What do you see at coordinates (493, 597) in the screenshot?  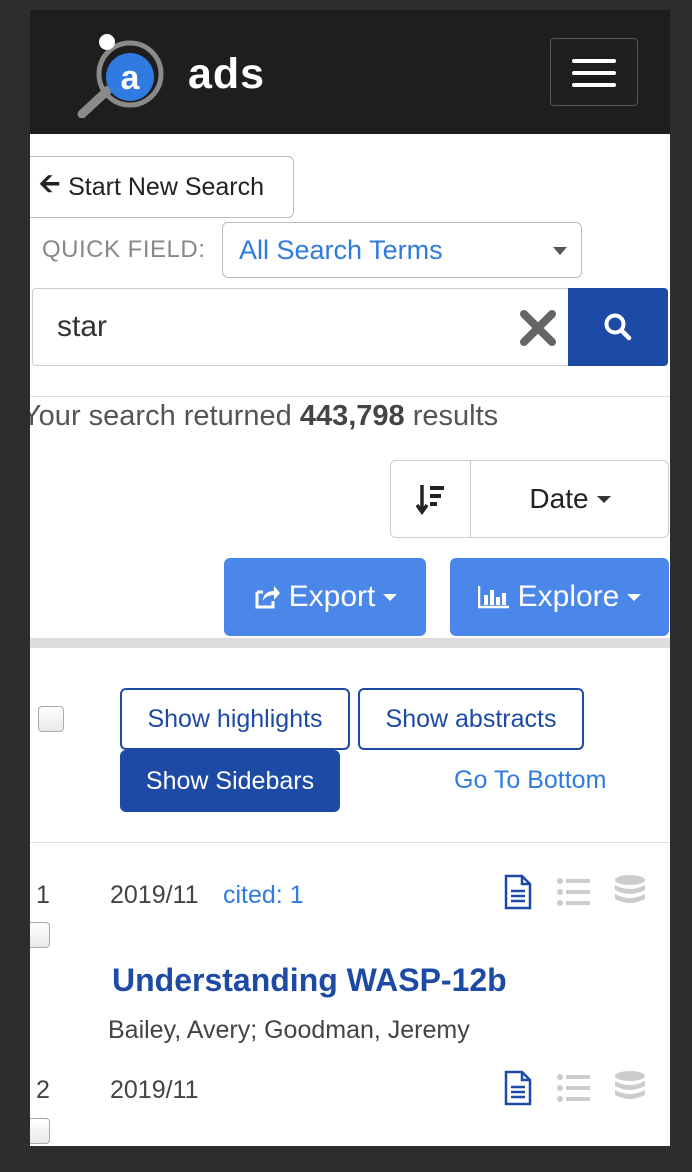 I see `bar-chart-icon` at bounding box center [493, 597].